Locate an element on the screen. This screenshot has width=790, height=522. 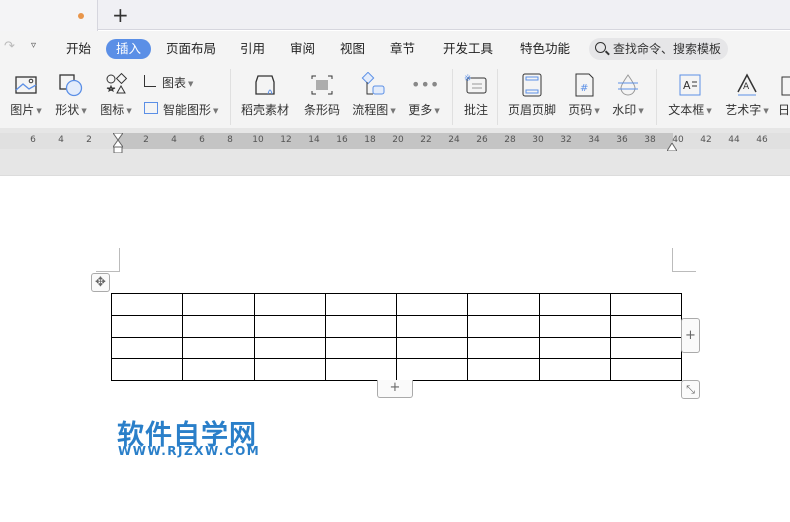
flowchart-button: 流程图 ▼ is located at coordinates (374, 92).